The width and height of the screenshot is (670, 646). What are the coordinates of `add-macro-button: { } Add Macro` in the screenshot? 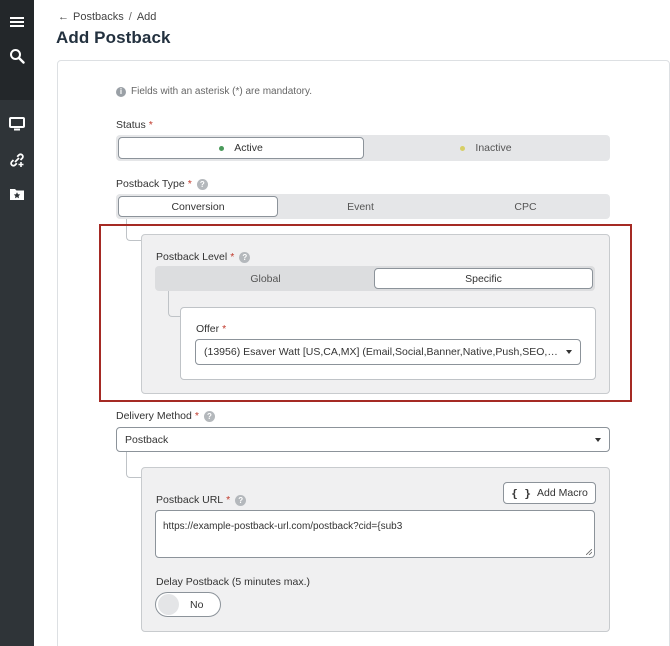 It's located at (549, 493).